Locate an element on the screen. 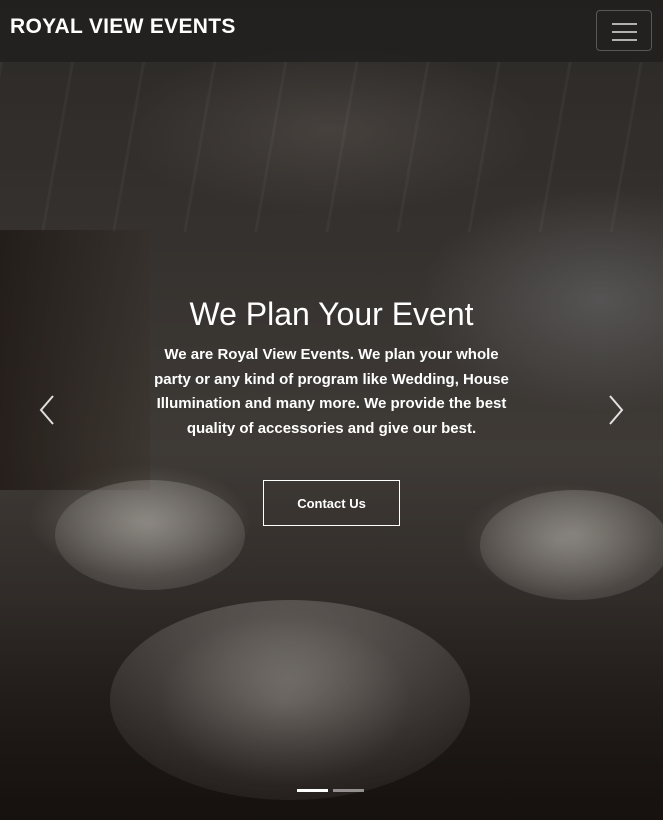 This screenshot has width=663, height=820. carousel-indicators is located at coordinates (330, 792).